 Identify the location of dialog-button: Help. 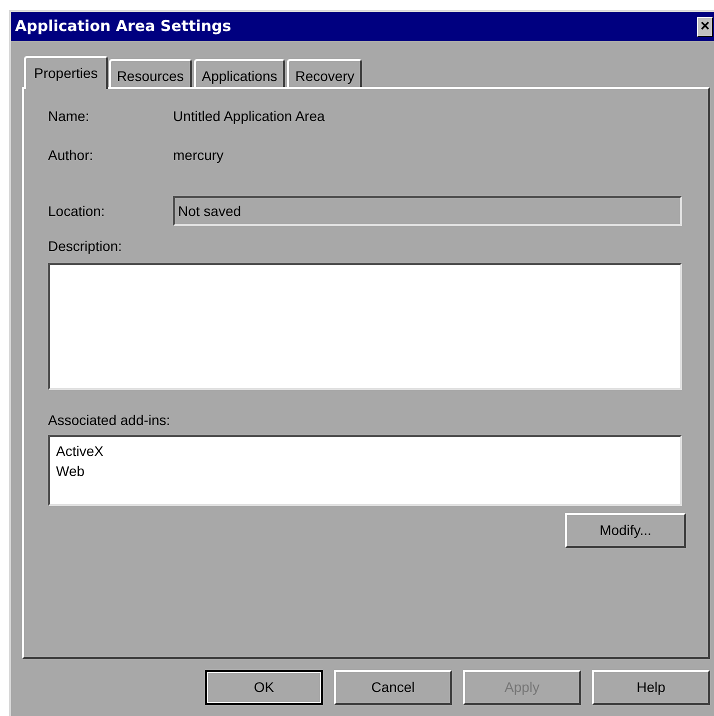
(651, 687).